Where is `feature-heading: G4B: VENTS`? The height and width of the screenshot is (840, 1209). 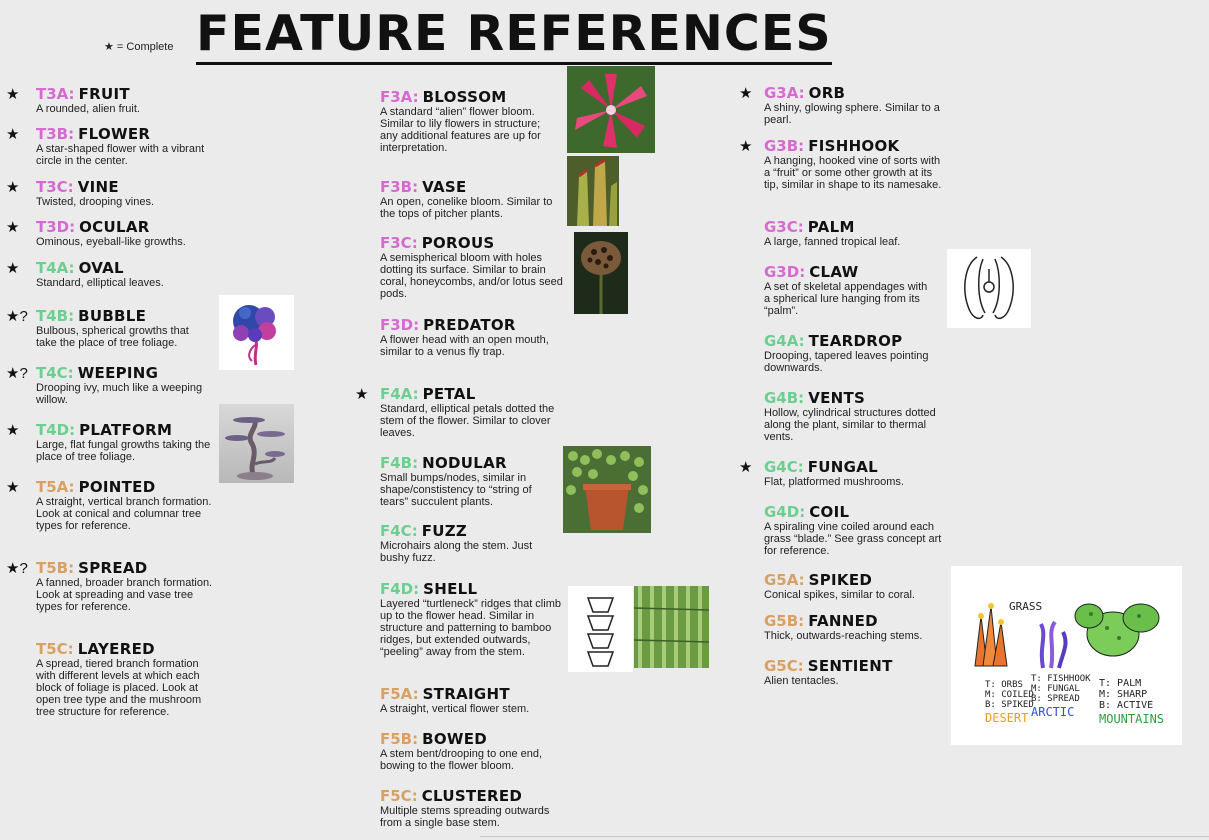
feature-heading: G4B: VENTS is located at coordinates (856, 398).